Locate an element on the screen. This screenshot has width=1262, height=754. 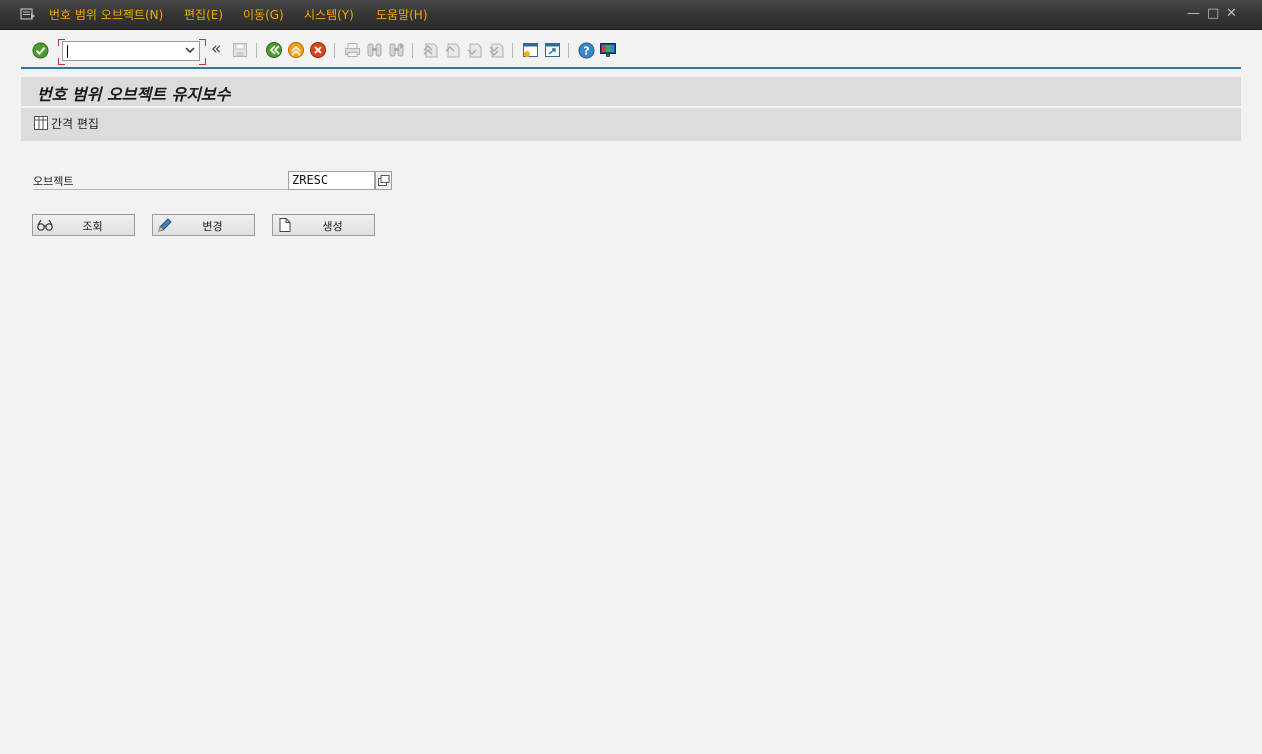
application-toolbar: 간격 편집 is located at coordinates (631, 124).